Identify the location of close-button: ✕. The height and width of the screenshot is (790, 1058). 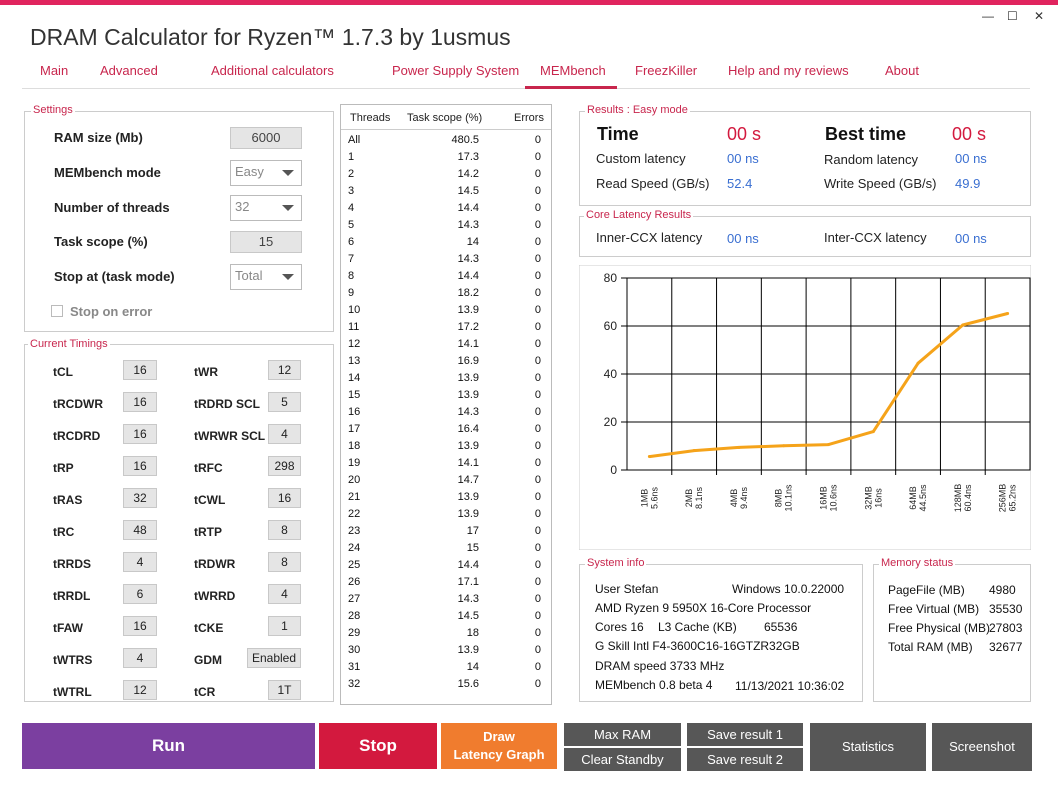
(1039, 16).